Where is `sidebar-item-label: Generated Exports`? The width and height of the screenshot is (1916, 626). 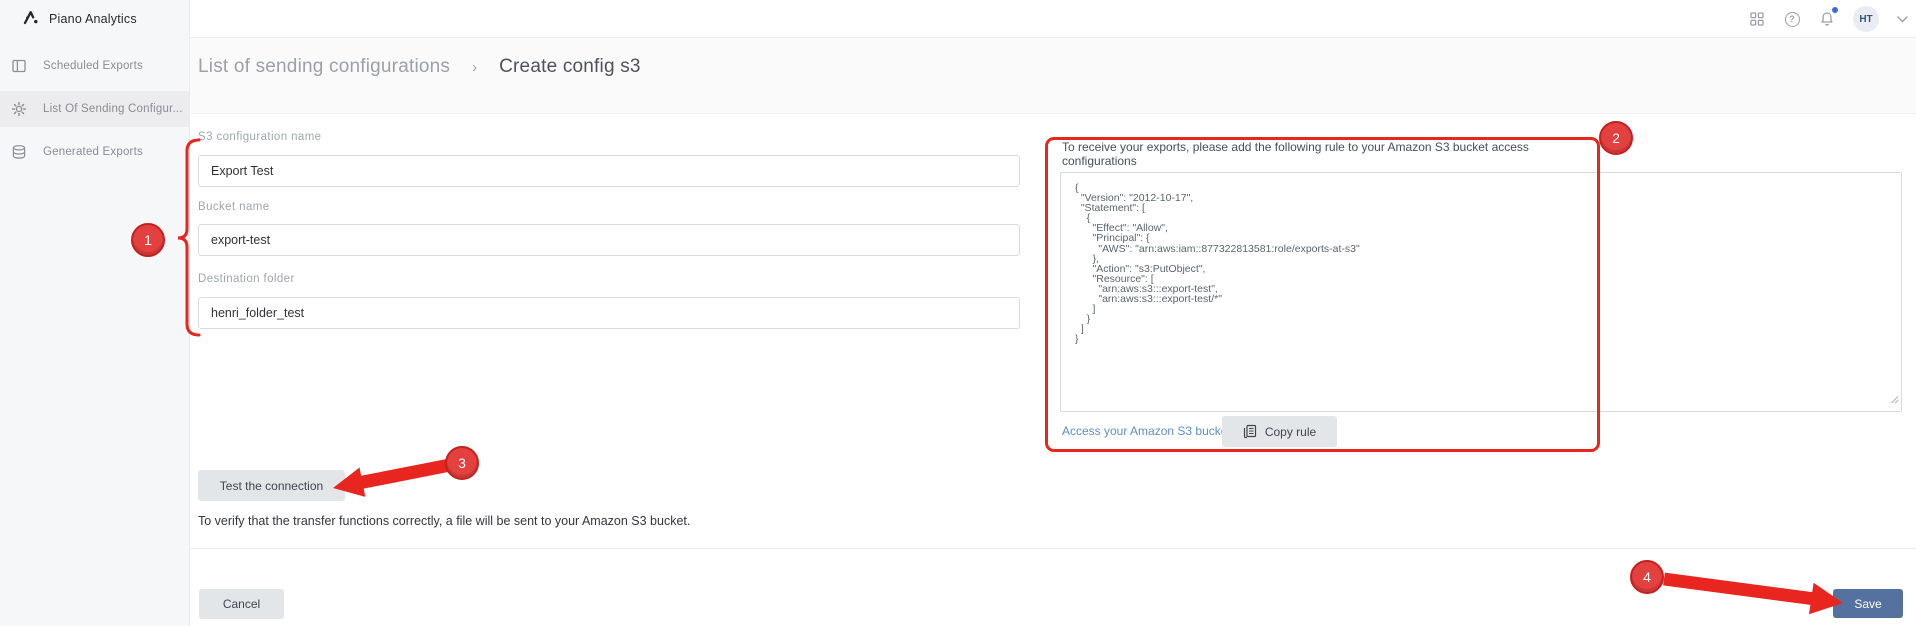 sidebar-item-label: Generated Exports is located at coordinates (93, 152).